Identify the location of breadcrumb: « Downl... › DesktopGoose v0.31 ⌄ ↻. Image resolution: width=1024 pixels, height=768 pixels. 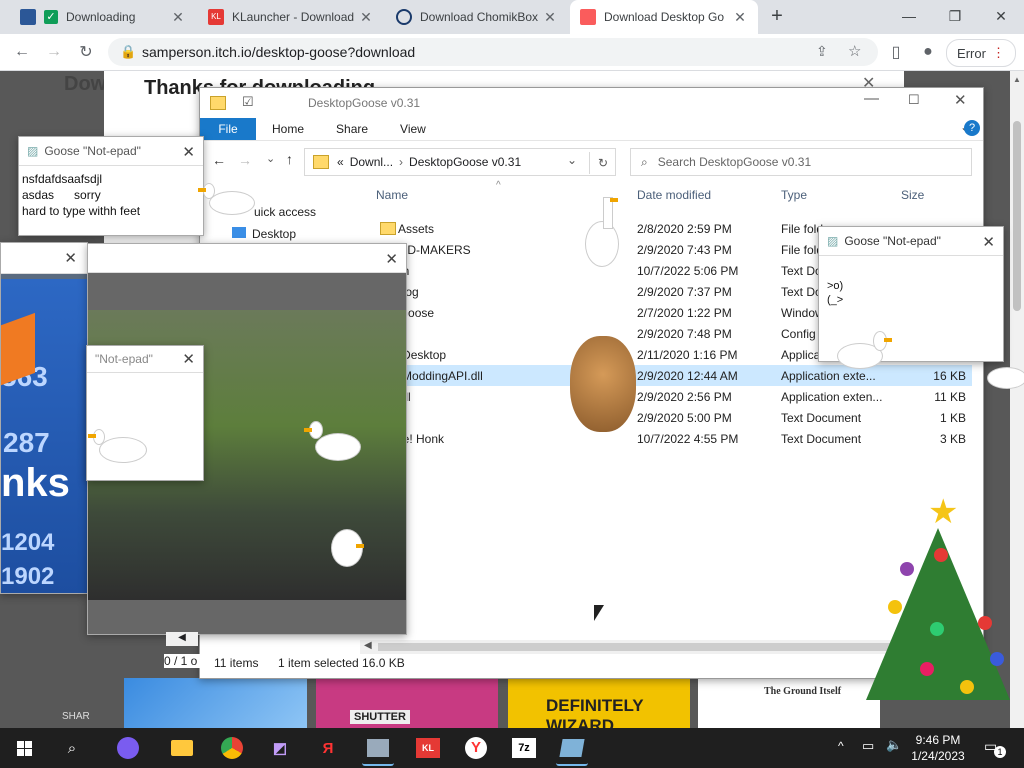
(460, 162).